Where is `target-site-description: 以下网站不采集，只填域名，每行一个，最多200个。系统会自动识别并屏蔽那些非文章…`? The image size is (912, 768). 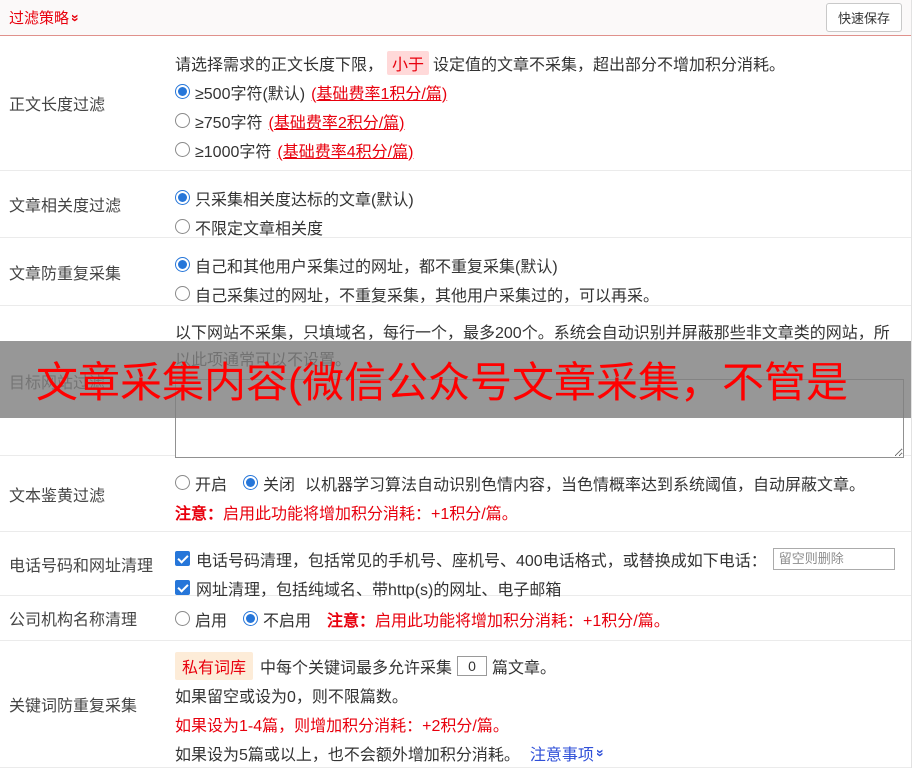 target-site-description: 以下网站不采集，只填域名，每行一个，最多200个。系统会自动识别并屏蔽那些非文章… is located at coordinates (532, 347).